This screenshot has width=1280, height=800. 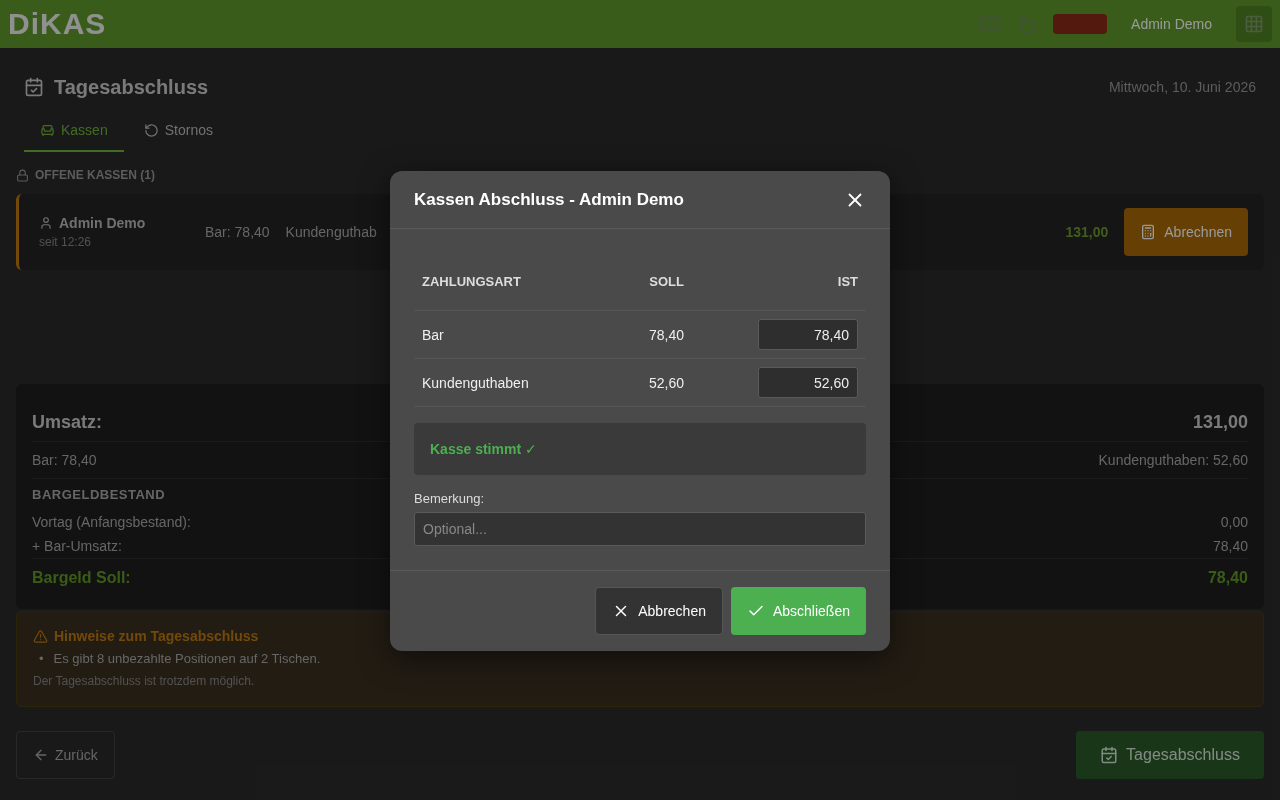 What do you see at coordinates (77, 546) in the screenshot?
I see `cash-label: + Bar-Umsatz:` at bounding box center [77, 546].